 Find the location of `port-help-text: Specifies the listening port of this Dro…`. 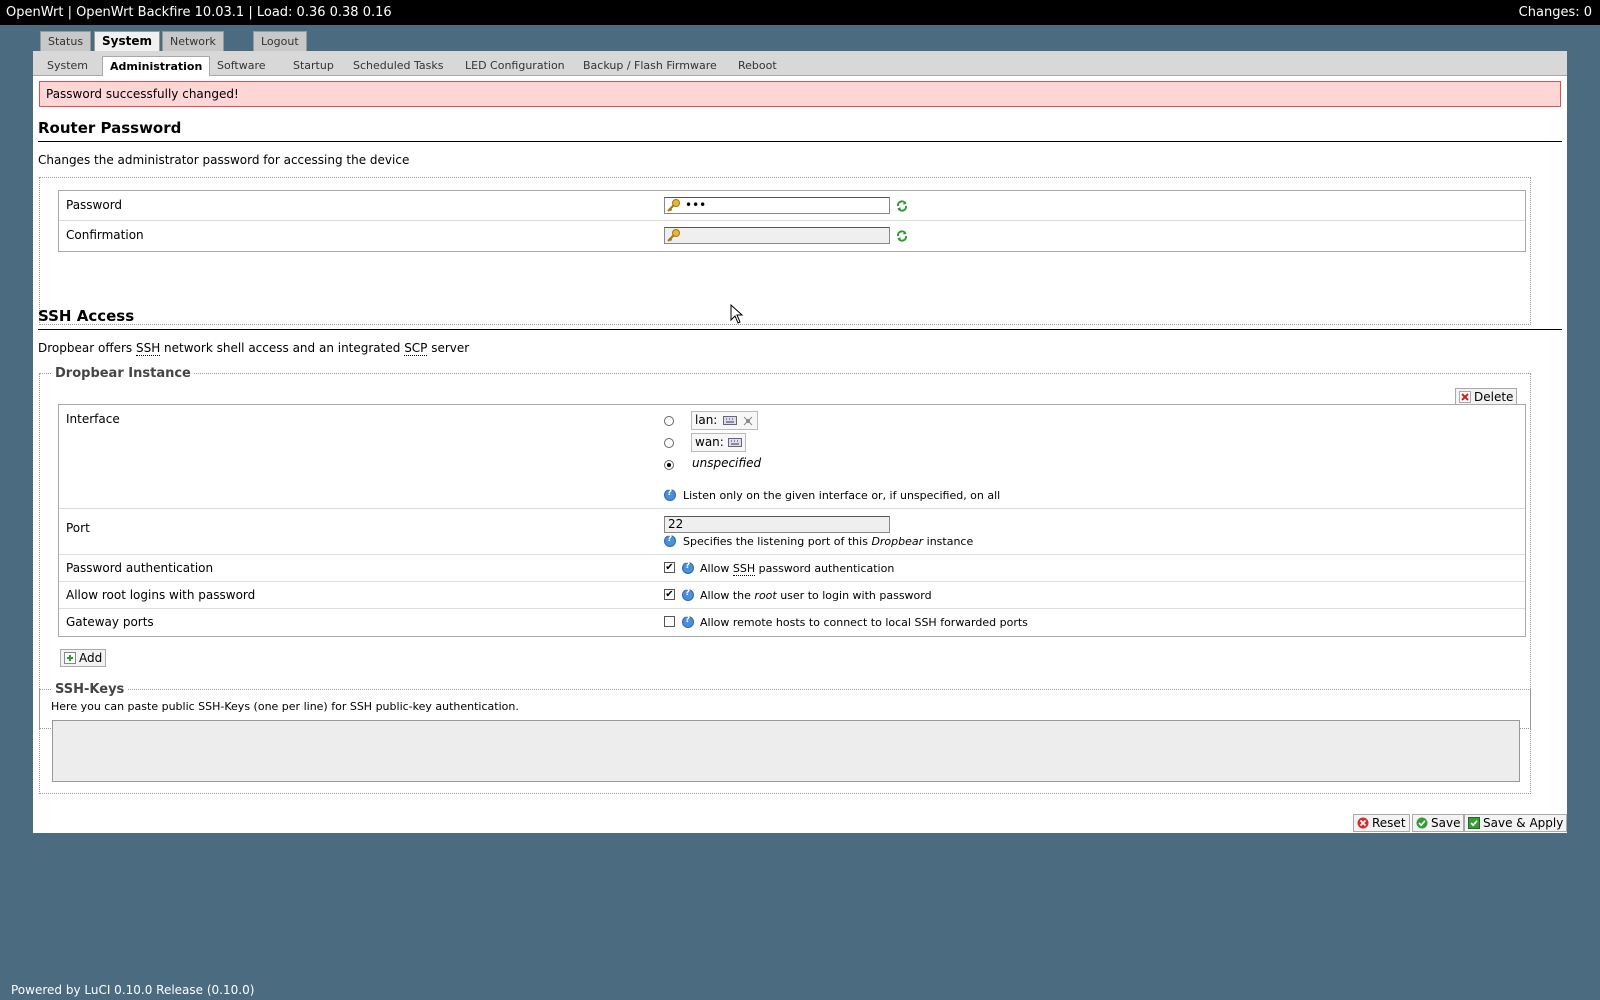

port-help-text: Specifies the listening port of this Dro… is located at coordinates (828, 541).